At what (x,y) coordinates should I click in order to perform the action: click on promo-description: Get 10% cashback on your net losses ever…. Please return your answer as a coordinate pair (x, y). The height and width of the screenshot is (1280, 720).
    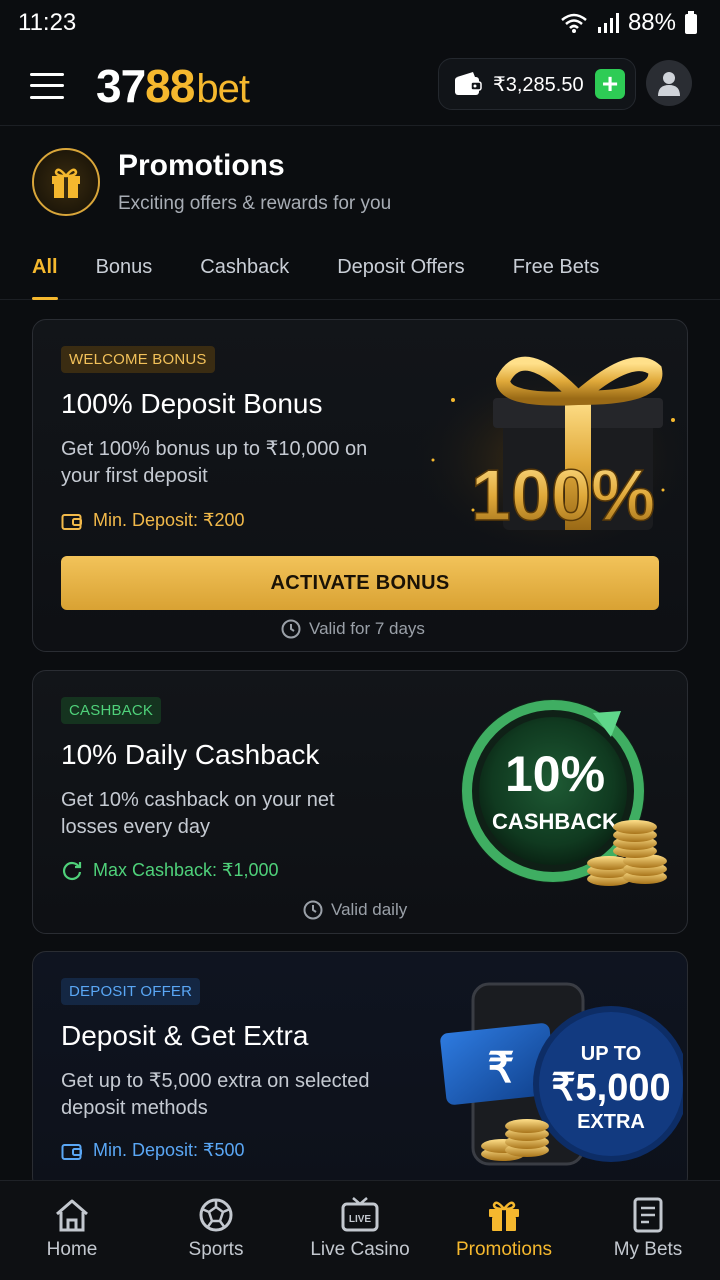
    Looking at the image, I should click on (198, 813).